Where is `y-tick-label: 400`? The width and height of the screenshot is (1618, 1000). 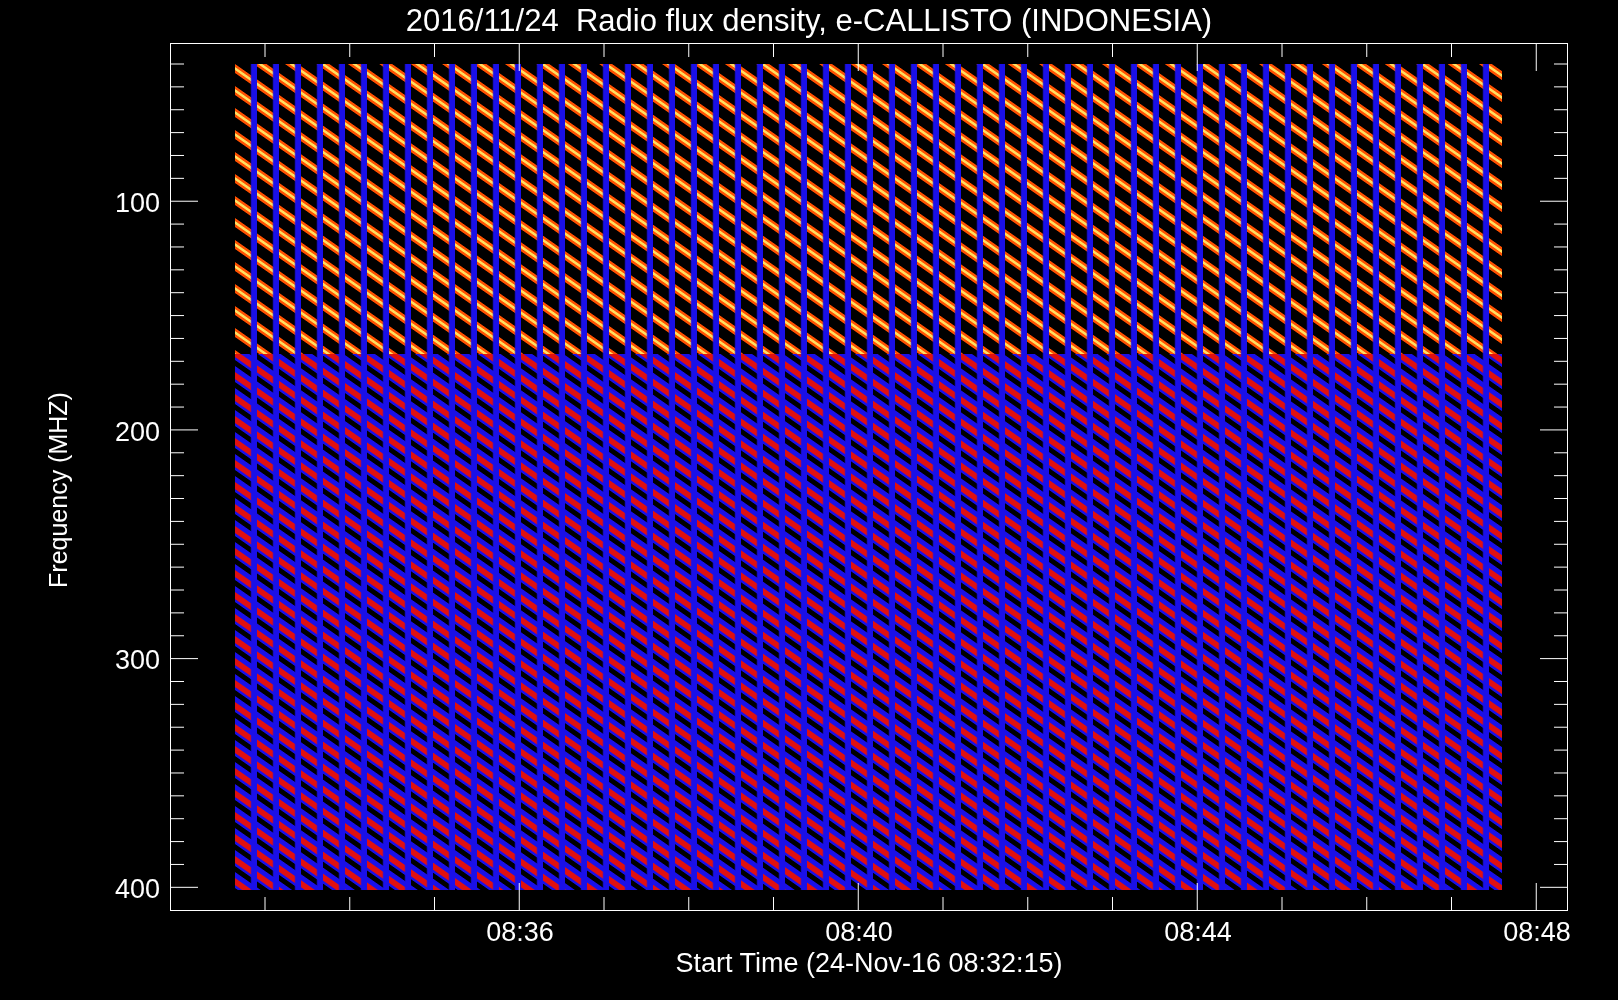 y-tick-label: 400 is located at coordinates (137, 889).